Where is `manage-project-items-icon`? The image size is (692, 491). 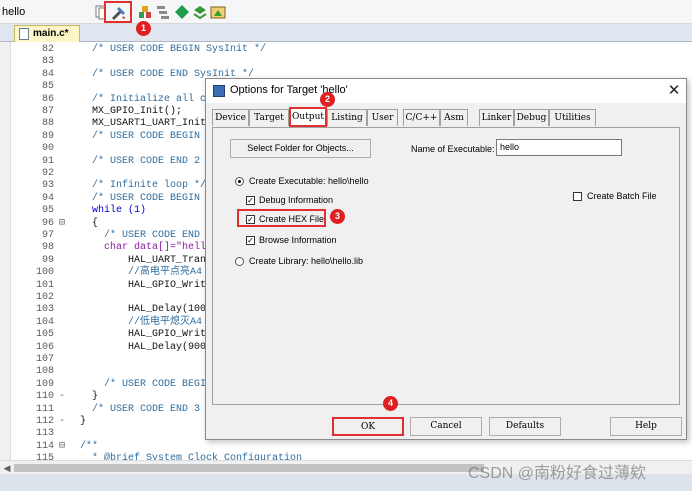 manage-project-items-icon is located at coordinates (145, 12).